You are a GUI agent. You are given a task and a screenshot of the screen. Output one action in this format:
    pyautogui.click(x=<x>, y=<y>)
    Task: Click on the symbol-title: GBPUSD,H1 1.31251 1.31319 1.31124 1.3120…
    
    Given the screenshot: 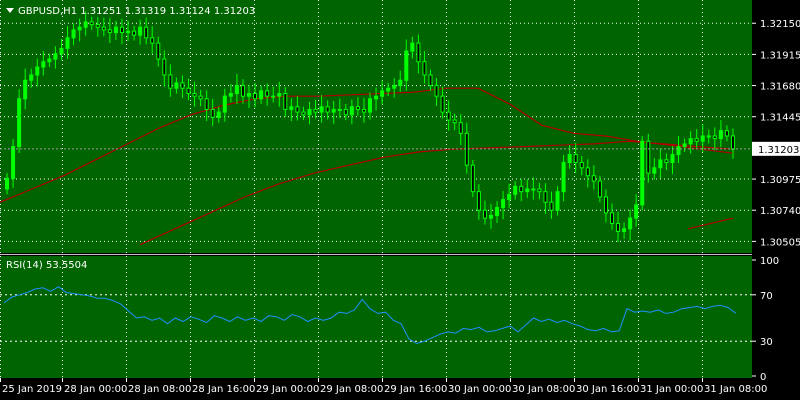 What is the action you would take?
    pyautogui.click(x=136, y=11)
    